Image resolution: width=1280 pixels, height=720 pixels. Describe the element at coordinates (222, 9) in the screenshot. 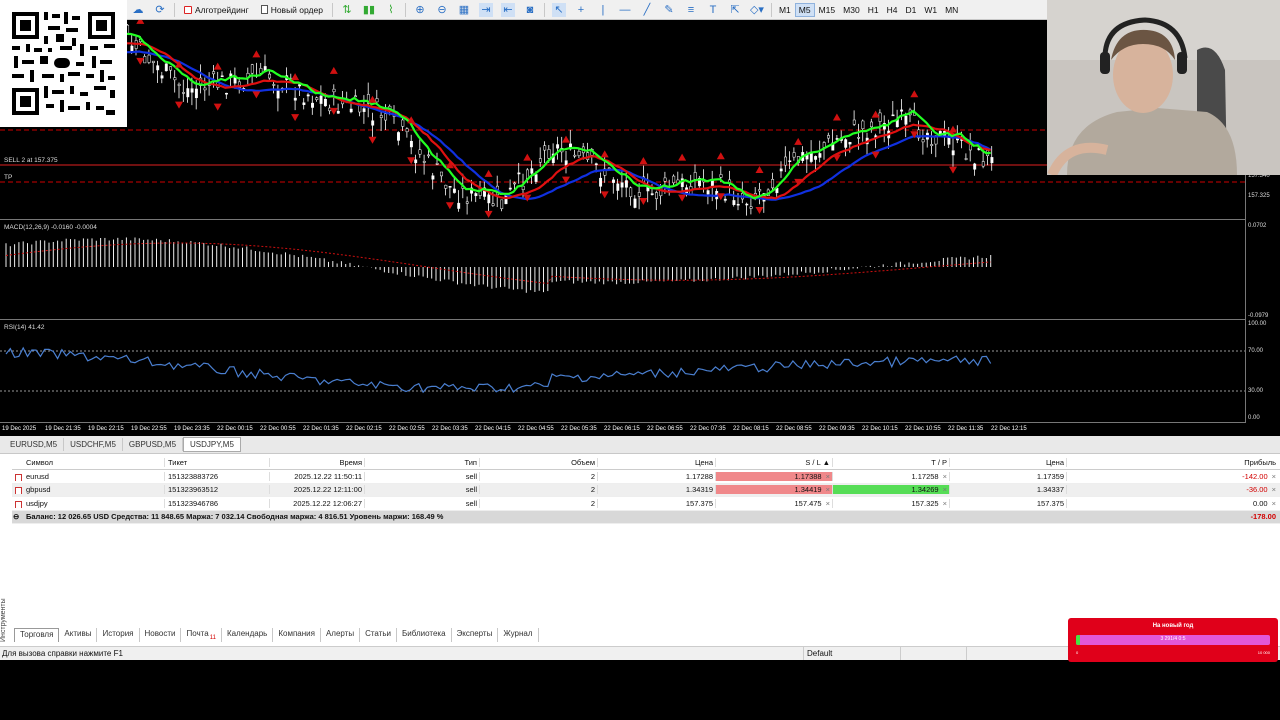

I see `algo-trading-label: Алготрейдинг` at that location.